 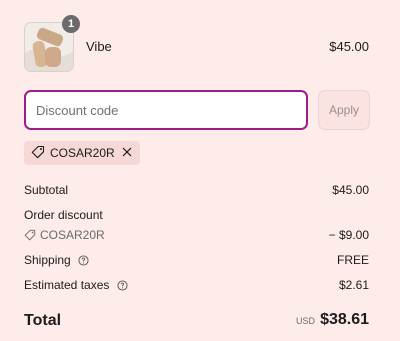 I want to click on quantity-badge: 1, so click(x=71, y=24).